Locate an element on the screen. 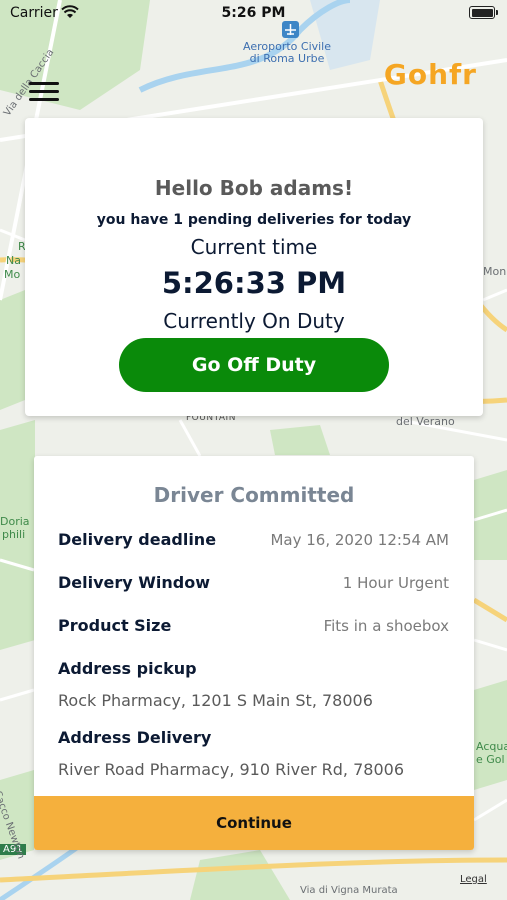 The image size is (507, 900). map-label-gol: e Gol is located at coordinates (490, 759).